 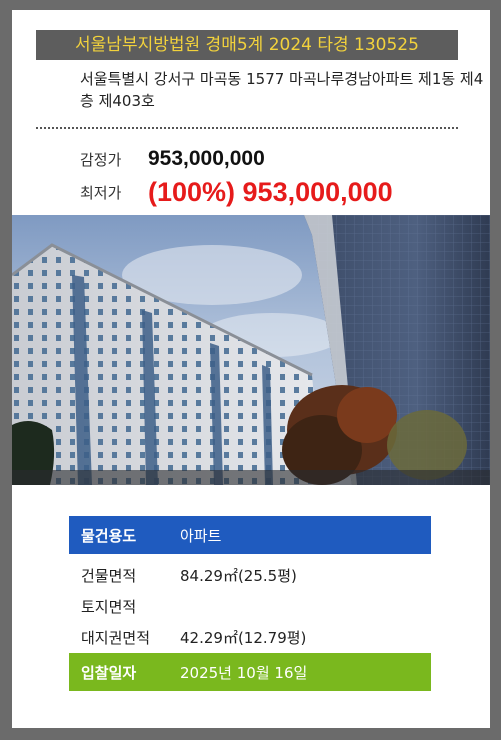 What do you see at coordinates (109, 576) in the screenshot?
I see `building-area-label: 건물면적` at bounding box center [109, 576].